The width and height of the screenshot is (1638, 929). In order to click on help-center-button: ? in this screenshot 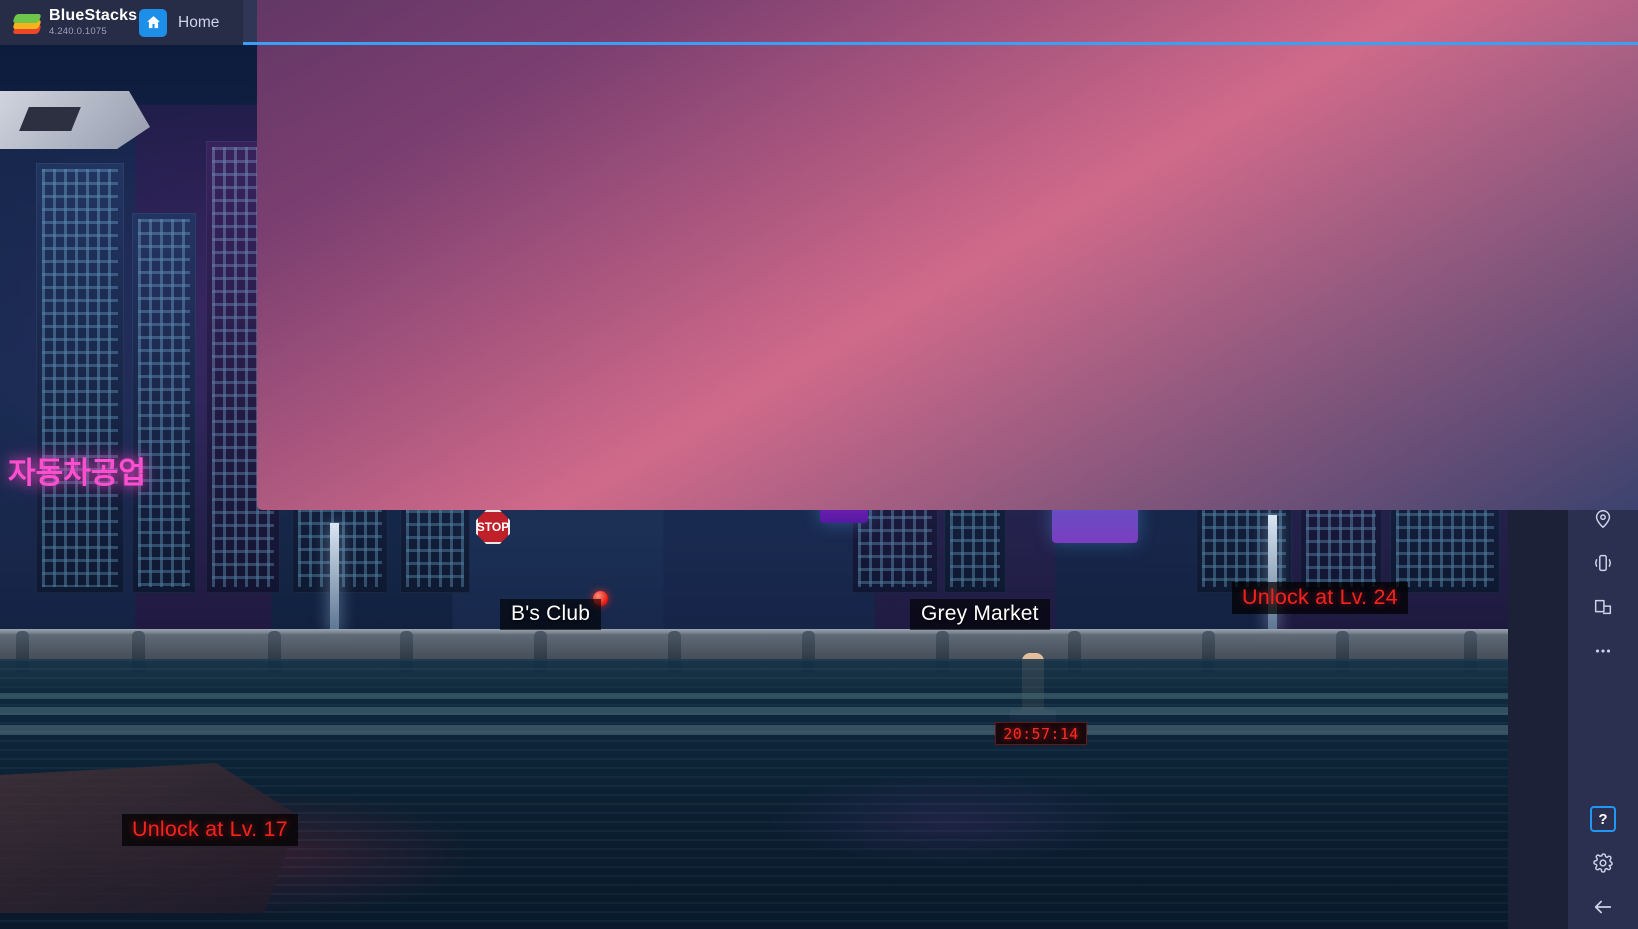, I will do `click(1603, 819)`.